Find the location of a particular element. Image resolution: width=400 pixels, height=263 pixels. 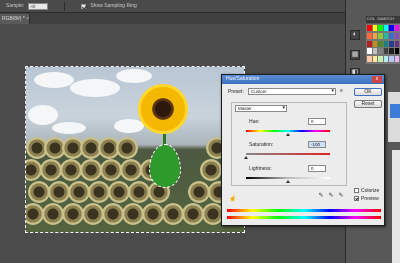

layers-panel is located at coordinates (394, 117).